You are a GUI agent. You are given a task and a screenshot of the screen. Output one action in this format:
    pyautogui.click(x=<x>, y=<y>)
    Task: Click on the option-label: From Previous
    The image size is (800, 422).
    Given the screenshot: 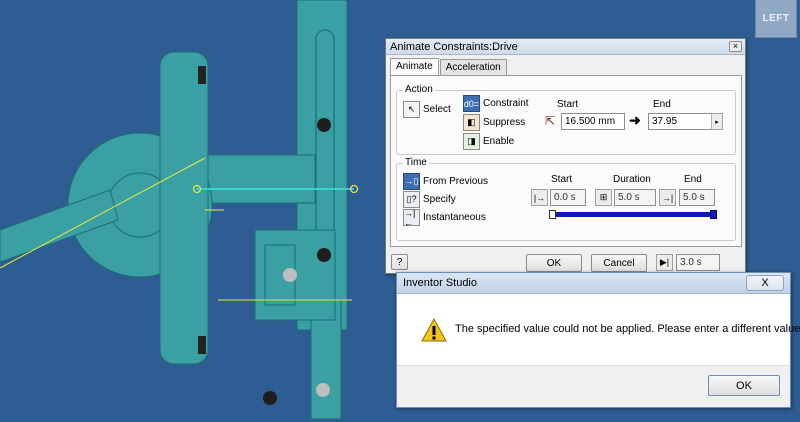 What is the action you would take?
    pyautogui.click(x=456, y=181)
    